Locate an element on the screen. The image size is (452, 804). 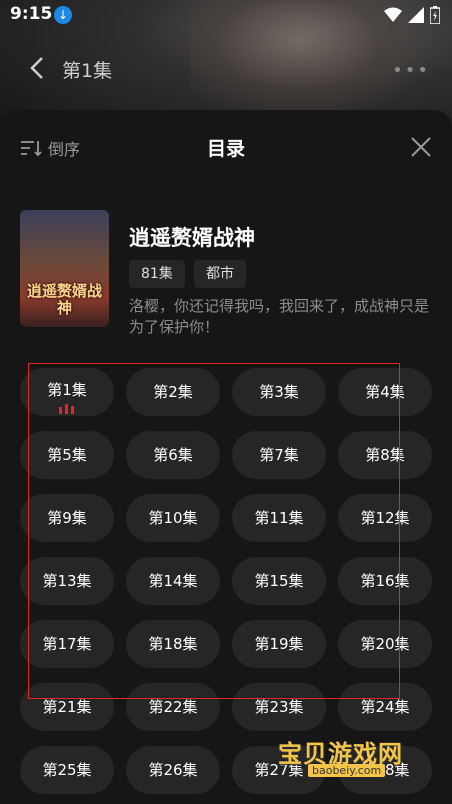
episode-button: 第17集 is located at coordinates (67, 644).